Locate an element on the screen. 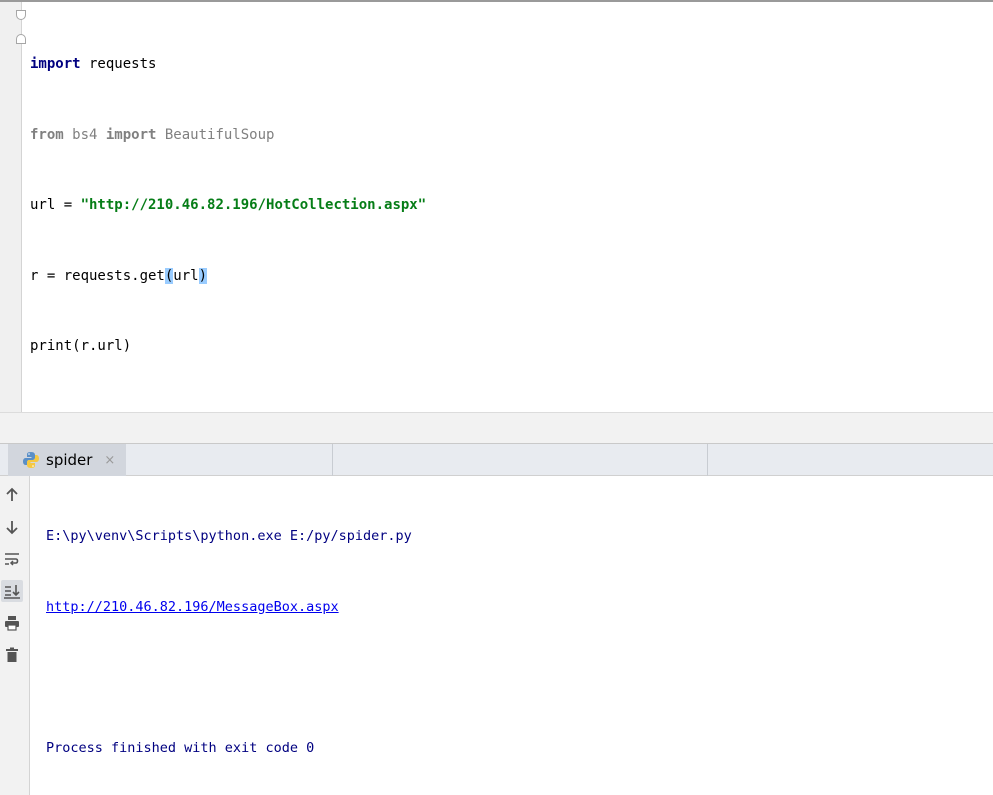  close-icon: × is located at coordinates (109, 460).